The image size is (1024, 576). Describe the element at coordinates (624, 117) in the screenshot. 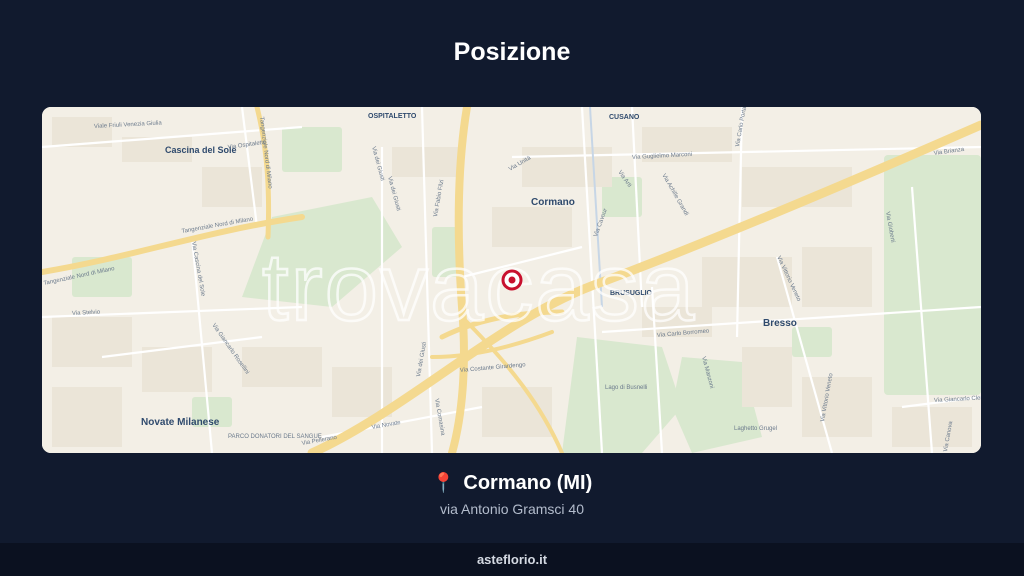

I see `area-label-cusano: CUSANO` at that location.